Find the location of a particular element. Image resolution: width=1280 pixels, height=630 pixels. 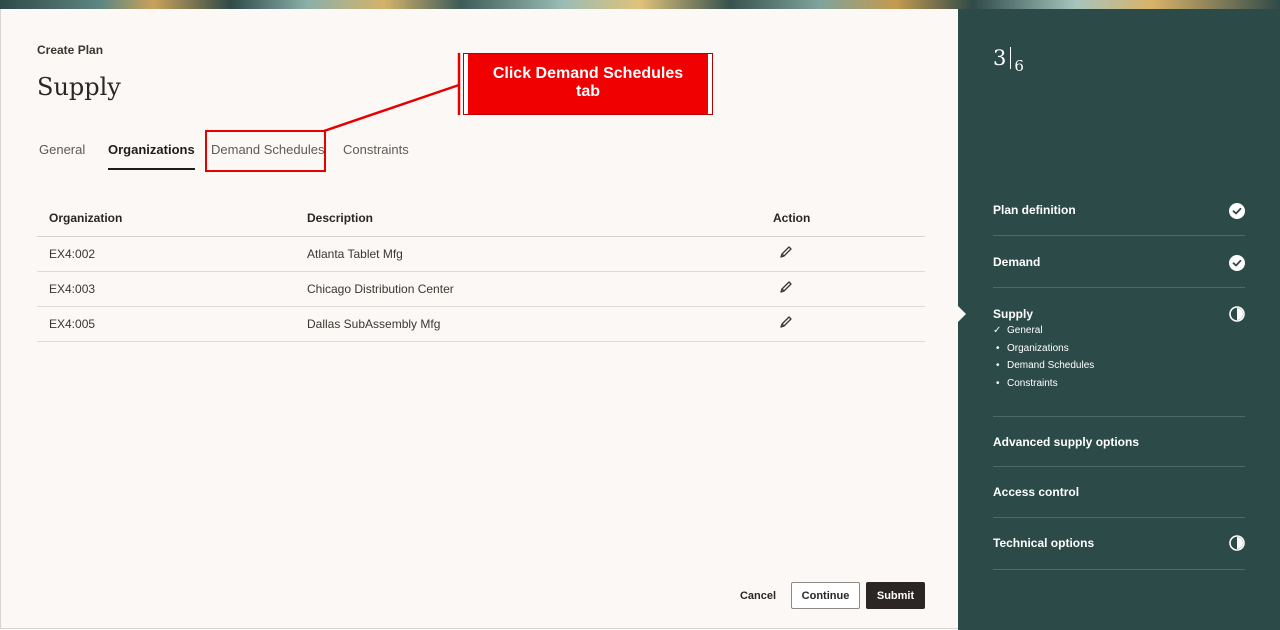

callout-line-1: Click Demand Schedules is located at coordinates (588, 73).